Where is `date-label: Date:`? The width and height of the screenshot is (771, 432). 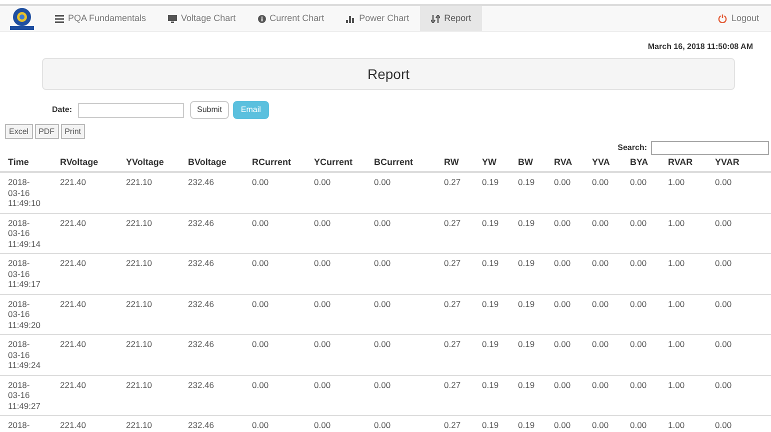
date-label: Date: is located at coordinates (62, 110).